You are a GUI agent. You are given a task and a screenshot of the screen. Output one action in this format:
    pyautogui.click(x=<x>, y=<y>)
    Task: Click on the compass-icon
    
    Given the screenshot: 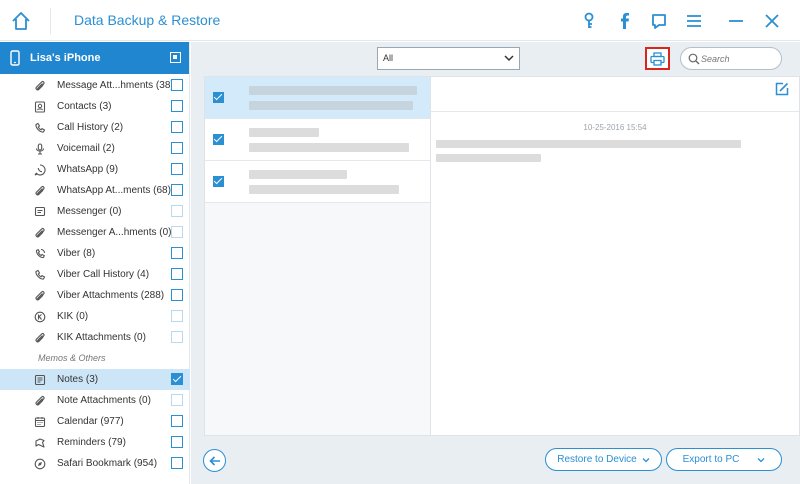 What is the action you would take?
    pyautogui.click(x=39, y=463)
    